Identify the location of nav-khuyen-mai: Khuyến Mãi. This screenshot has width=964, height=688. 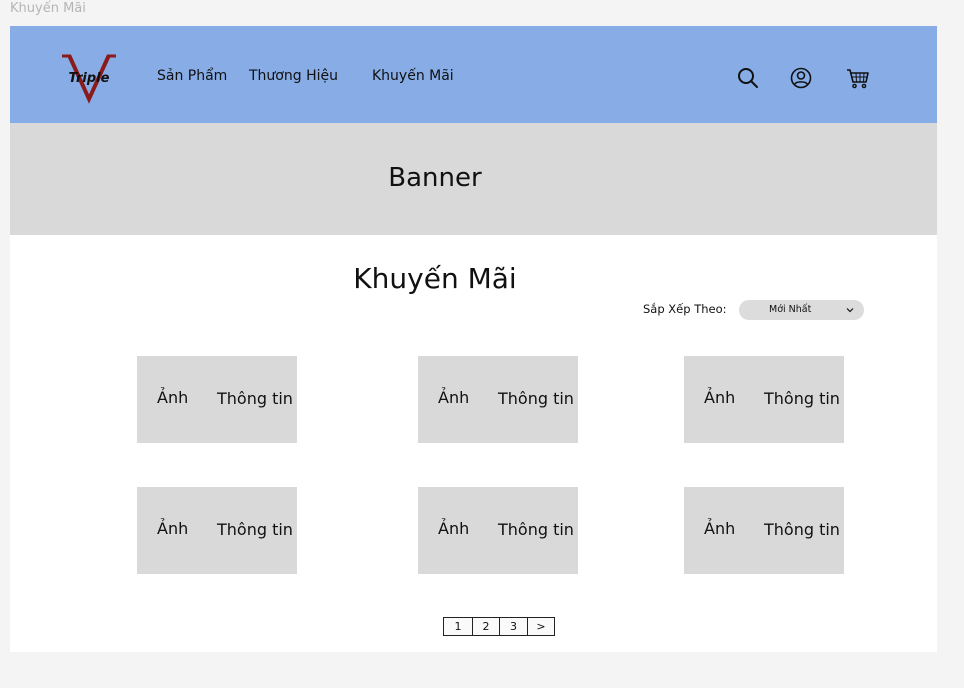
(413, 76).